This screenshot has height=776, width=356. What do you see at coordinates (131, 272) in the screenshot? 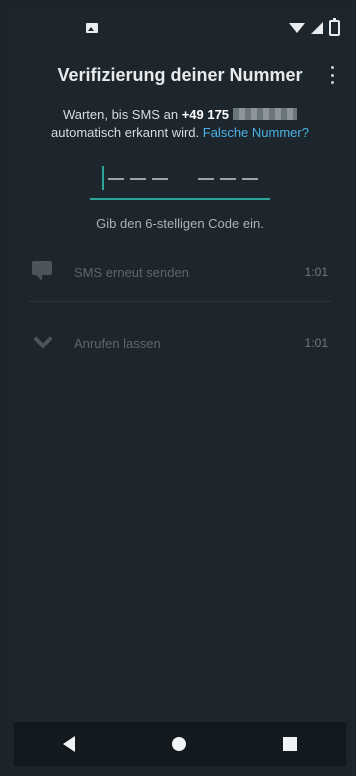
I see `resend-sms-label: SMS erneut senden` at bounding box center [131, 272].